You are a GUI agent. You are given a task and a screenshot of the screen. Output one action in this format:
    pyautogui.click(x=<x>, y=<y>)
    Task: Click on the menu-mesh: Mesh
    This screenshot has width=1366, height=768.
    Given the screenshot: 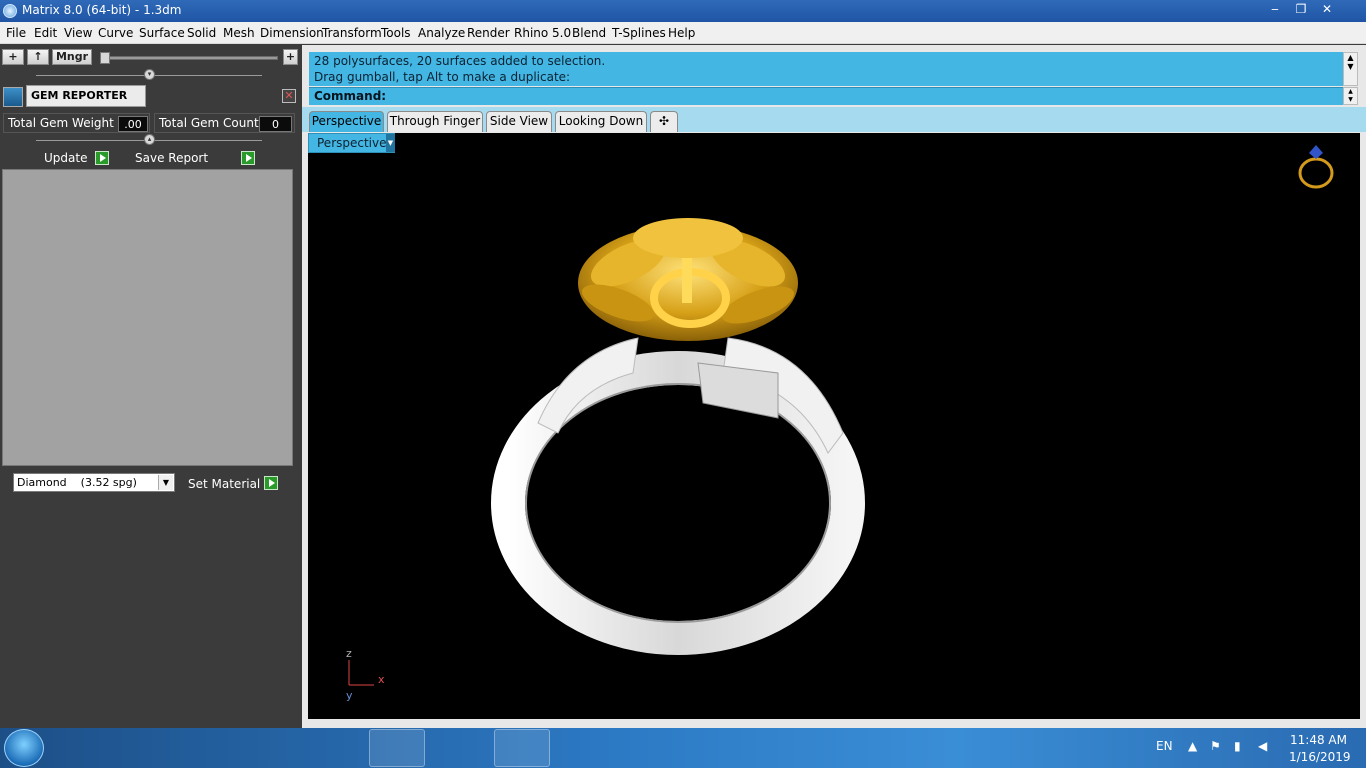 What is the action you would take?
    pyautogui.click(x=239, y=33)
    